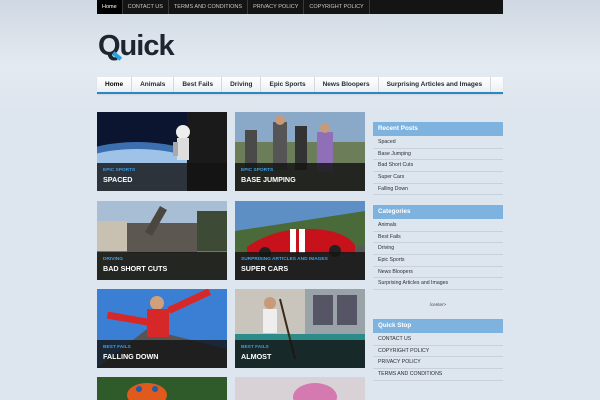 The height and width of the screenshot is (400, 600). I want to click on nav-news-bloopers: News Bloopers, so click(347, 84).